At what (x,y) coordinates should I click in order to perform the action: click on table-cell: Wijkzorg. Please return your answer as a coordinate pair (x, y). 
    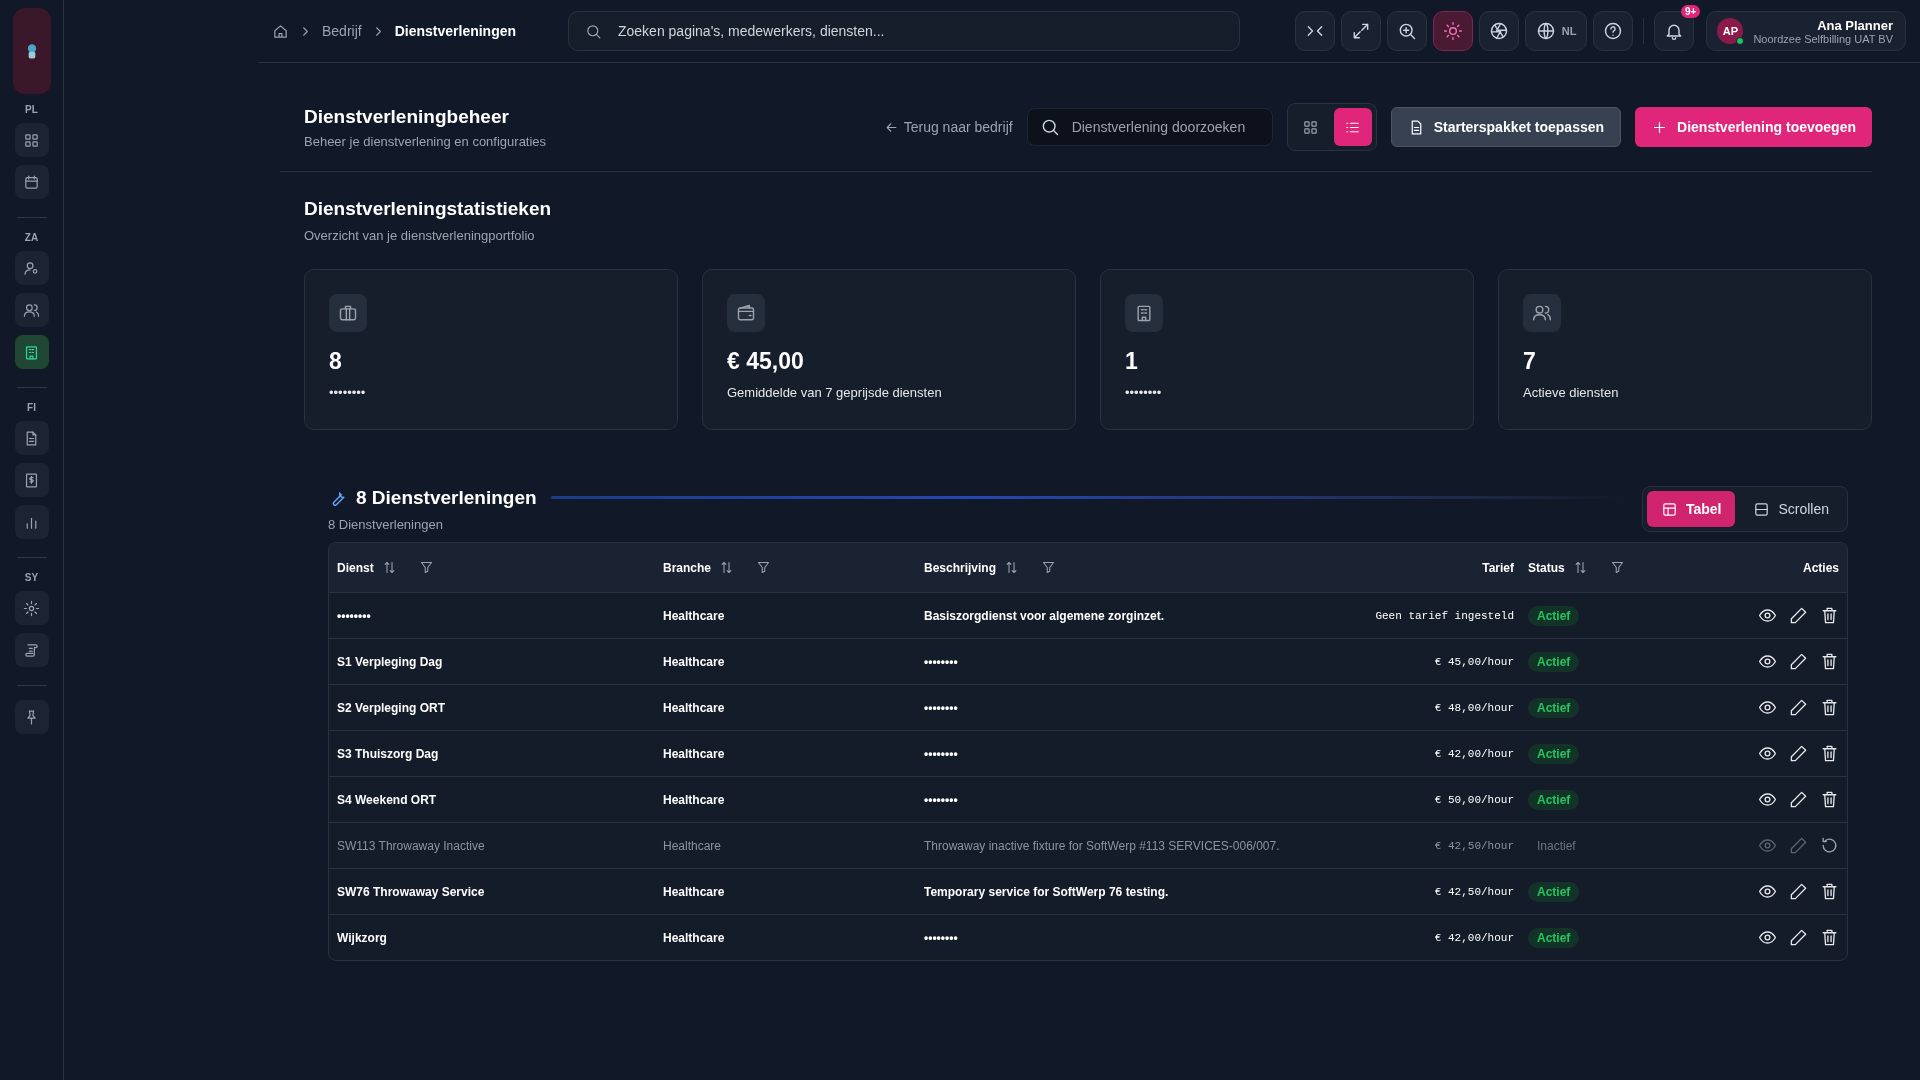
    Looking at the image, I should click on (362, 937).